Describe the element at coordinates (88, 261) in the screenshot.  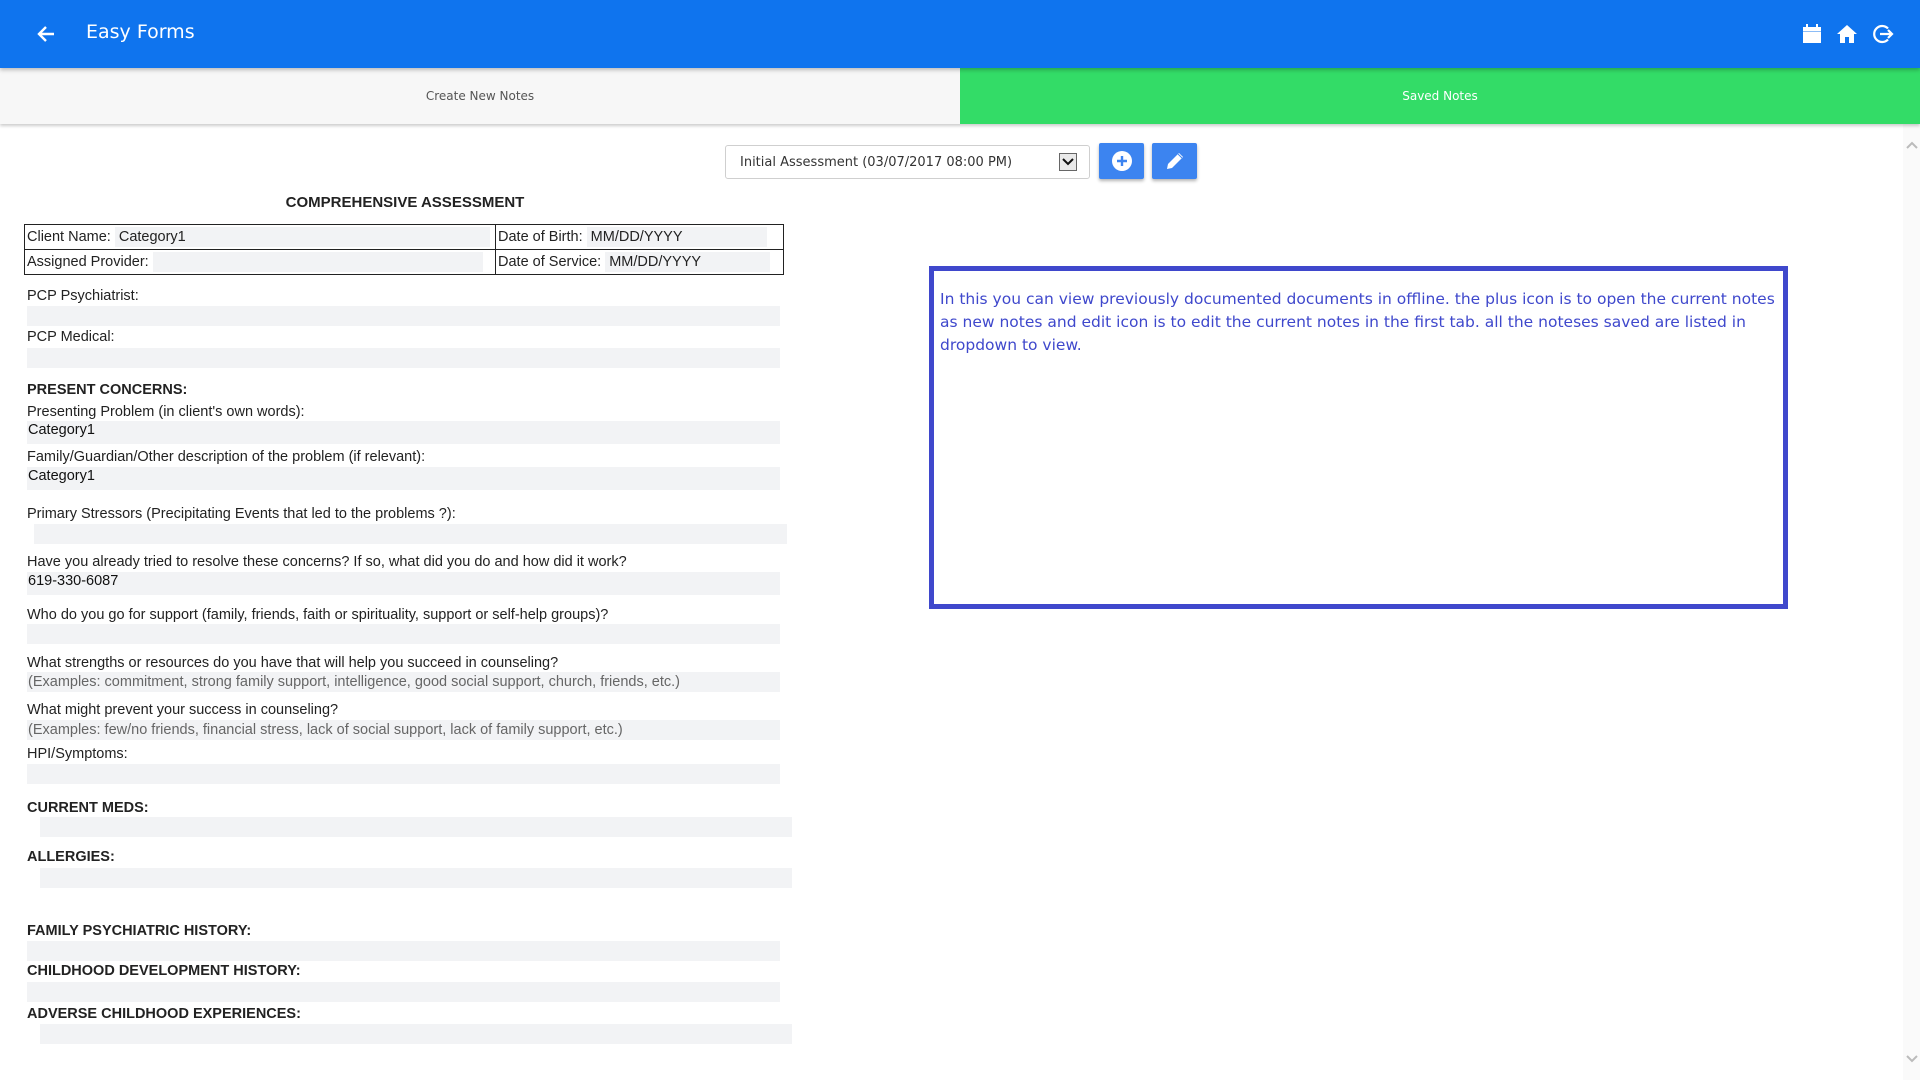
I see `assigned-provider-label: Assigned Provider:` at that location.